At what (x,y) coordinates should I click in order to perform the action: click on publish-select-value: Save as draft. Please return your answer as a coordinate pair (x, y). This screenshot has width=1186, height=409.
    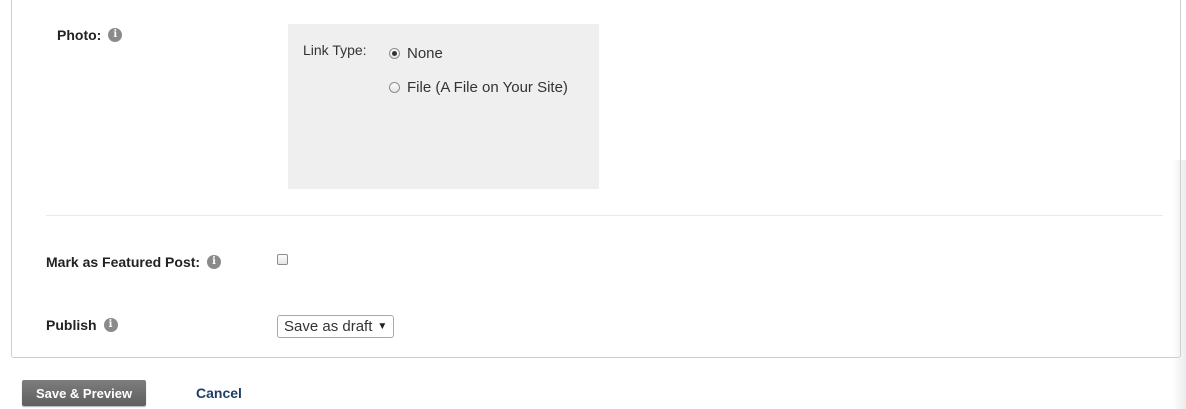
    Looking at the image, I should click on (328, 326).